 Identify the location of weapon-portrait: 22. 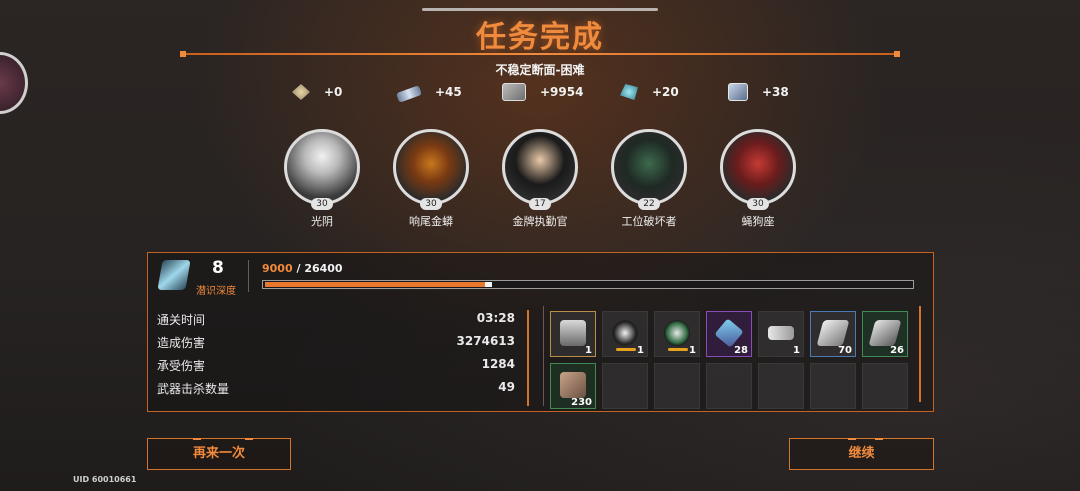
(649, 169).